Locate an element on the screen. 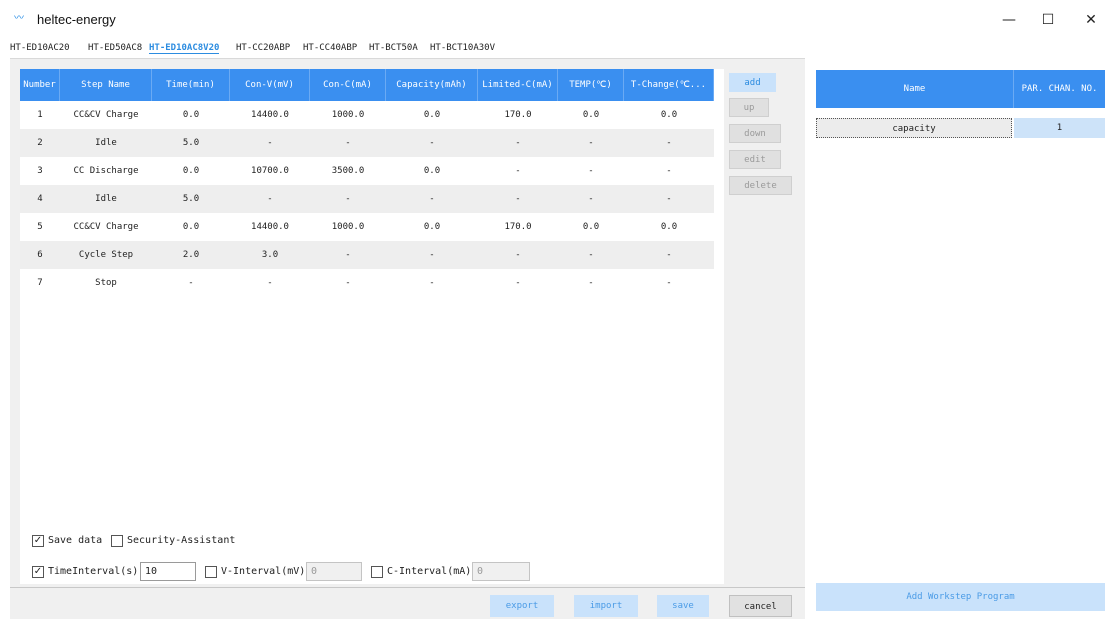 This screenshot has width=1108, height=619. v-interval-checkbox is located at coordinates (211, 572).